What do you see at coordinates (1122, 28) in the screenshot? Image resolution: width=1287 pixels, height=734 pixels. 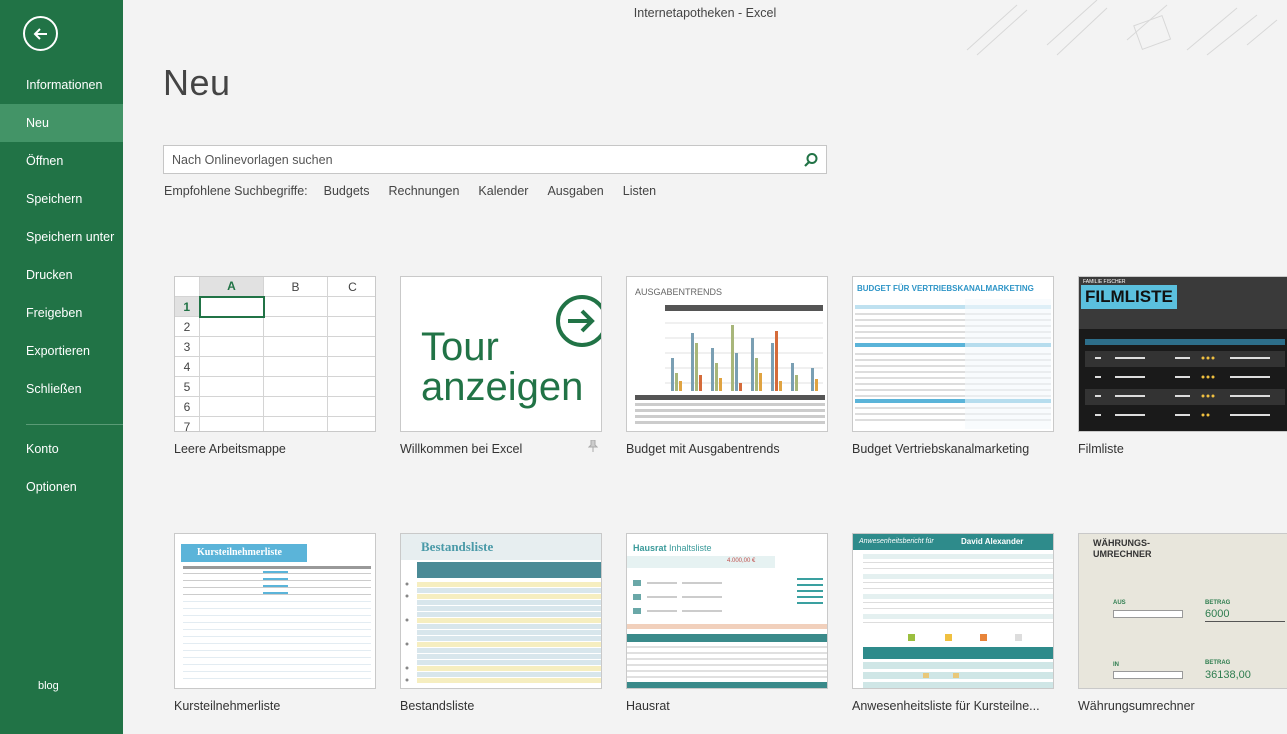 I see `decorative-sketch-icon` at bounding box center [1122, 28].